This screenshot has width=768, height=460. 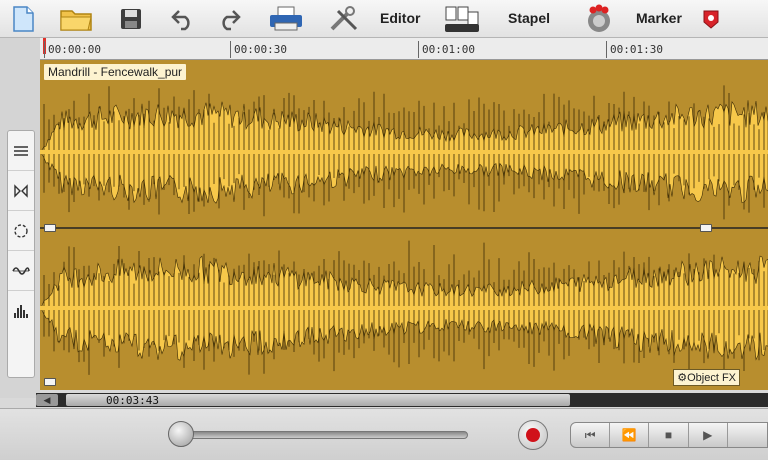 What do you see at coordinates (50, 228) in the screenshot?
I see `volume-handle-left` at bounding box center [50, 228].